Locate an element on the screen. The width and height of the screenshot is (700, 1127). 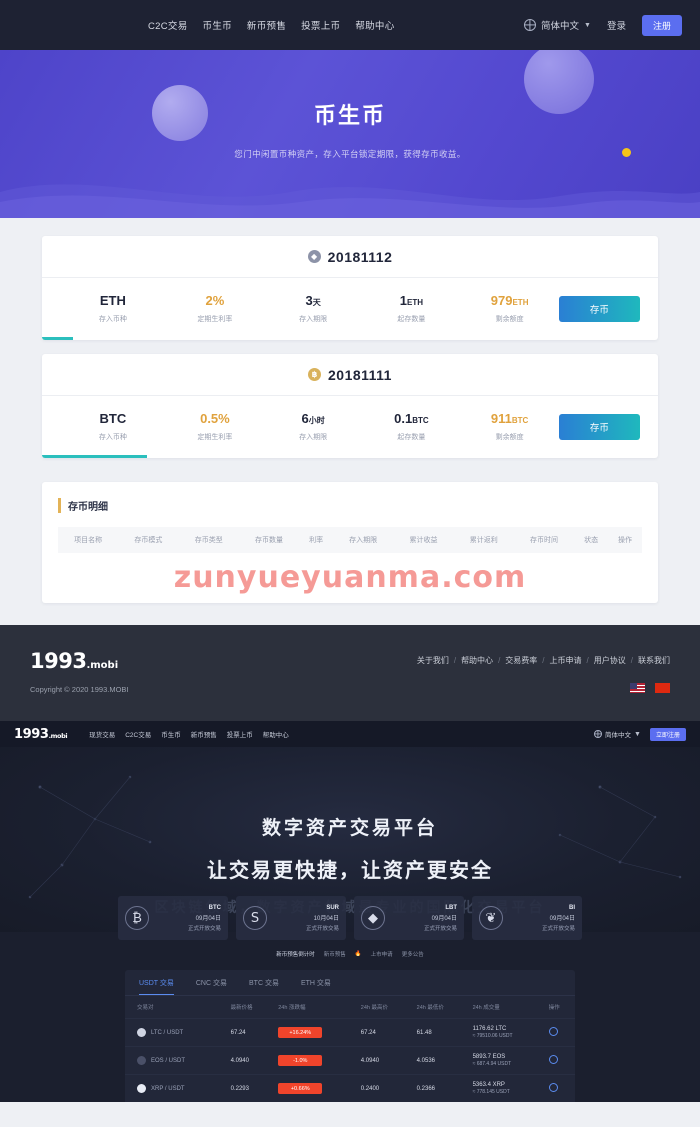
announce-tab-countdown: 新币预售倒计时 is located at coordinates (295, 954).